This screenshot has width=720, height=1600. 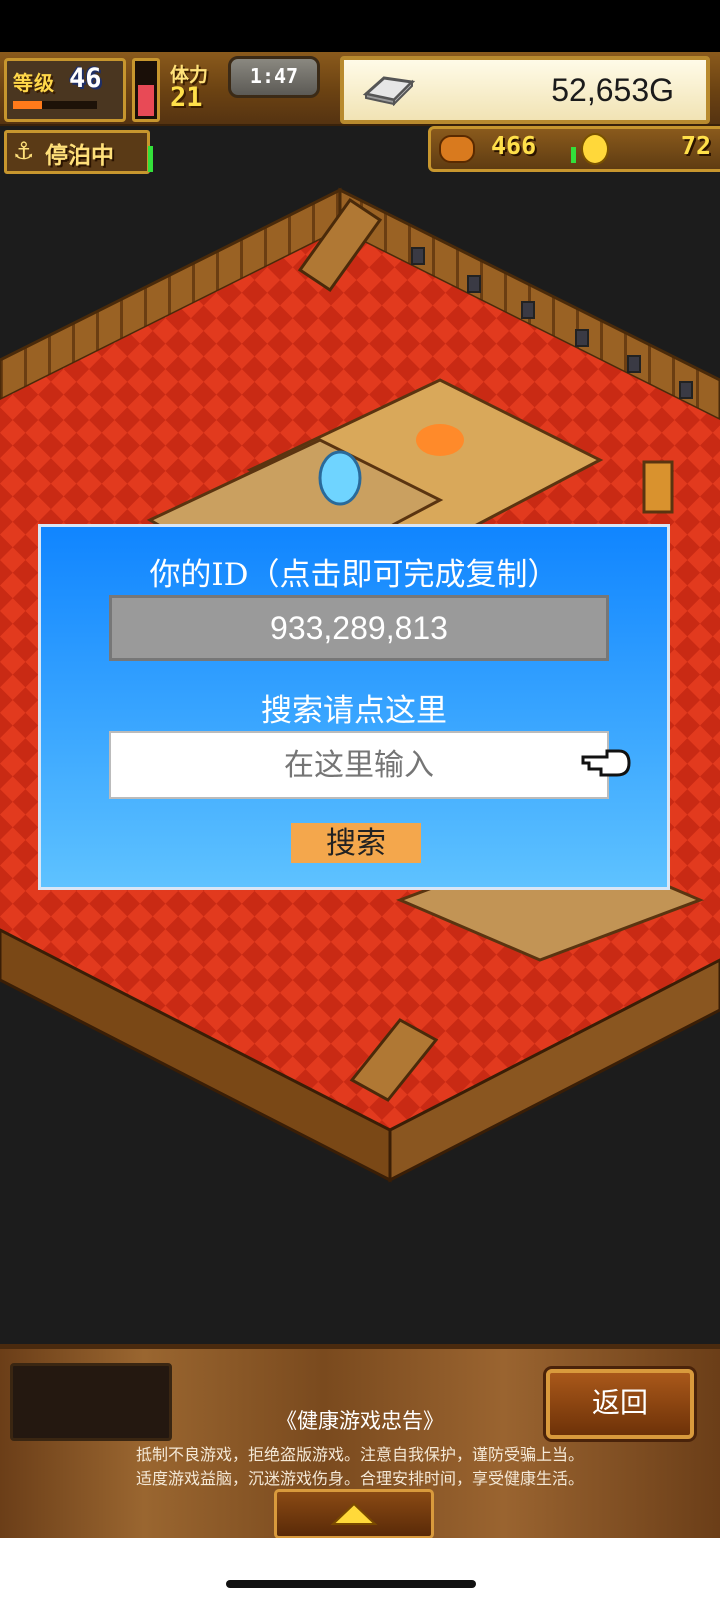 What do you see at coordinates (65, 90) in the screenshot?
I see `level-box: 等级 46` at bounding box center [65, 90].